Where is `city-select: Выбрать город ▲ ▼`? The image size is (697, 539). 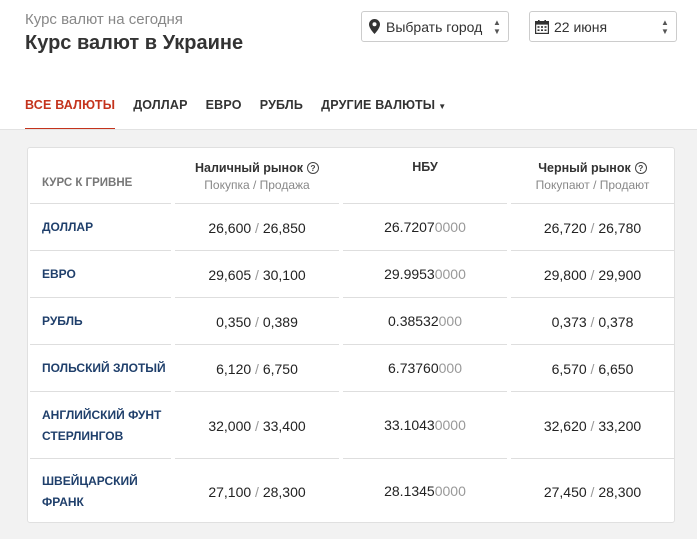
city-select: Выбрать город ▲ ▼ is located at coordinates (435, 26).